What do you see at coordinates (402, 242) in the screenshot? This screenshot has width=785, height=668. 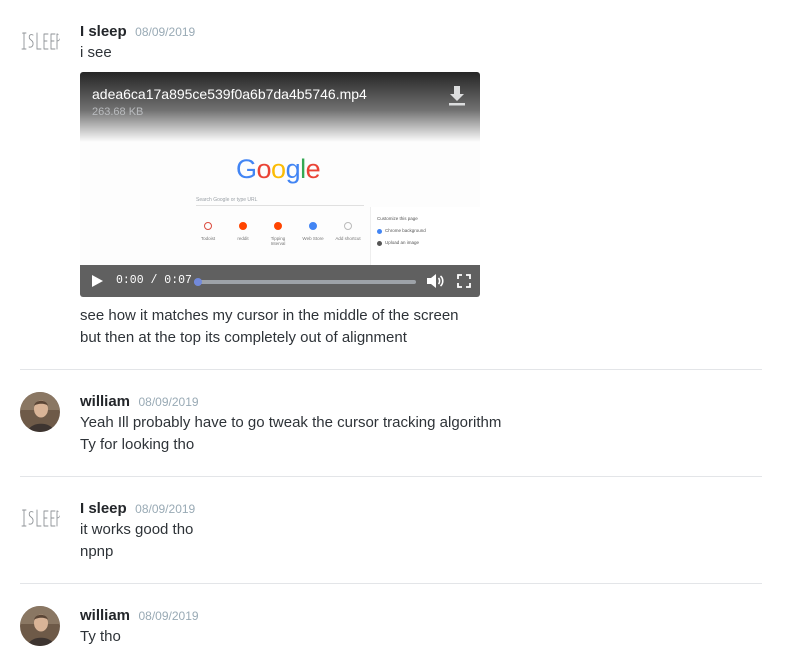 I see `panel-row-label: Upload an image` at bounding box center [402, 242].